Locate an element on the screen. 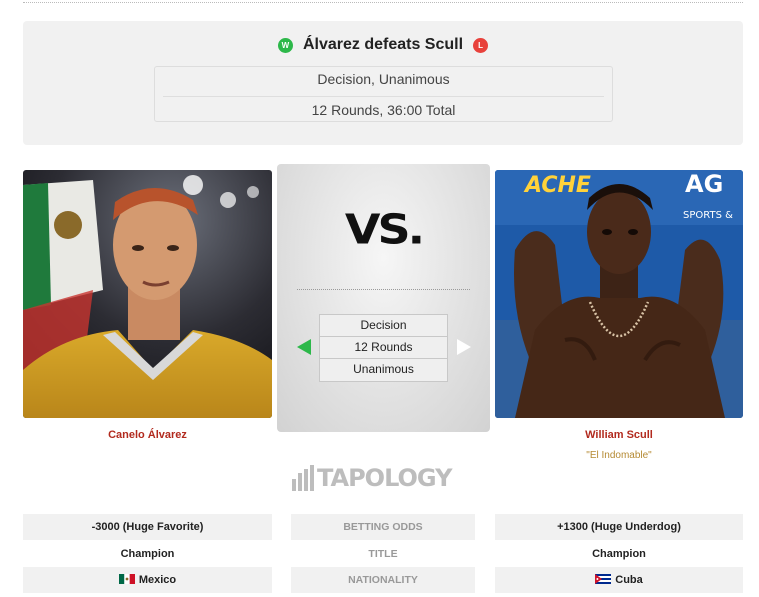  method-divider is located at coordinates (383, 96).